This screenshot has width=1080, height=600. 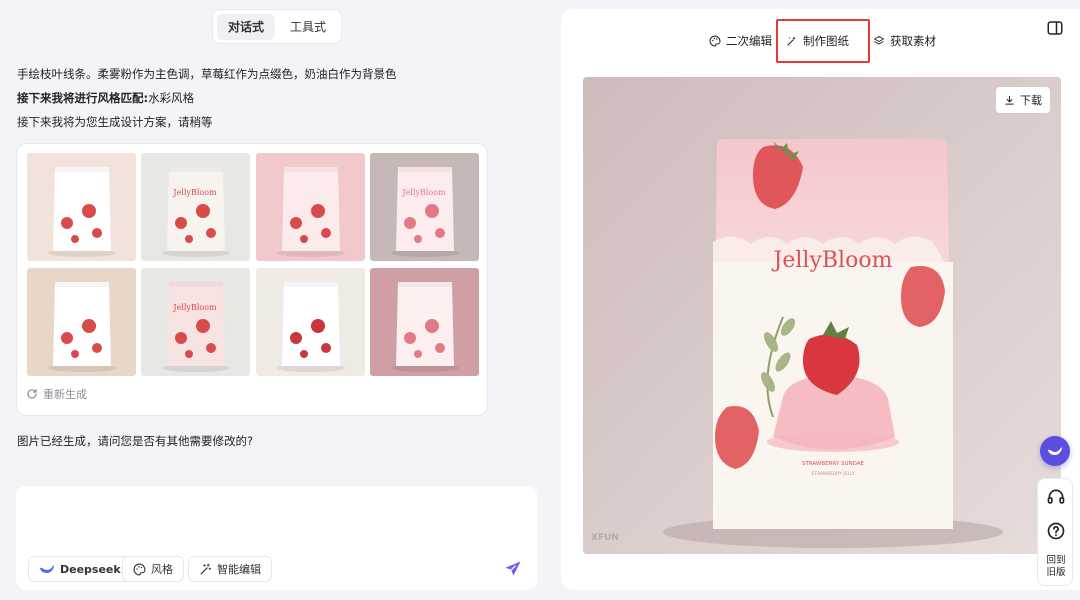 What do you see at coordinates (826, 41) in the screenshot?
I see `tab-label: 制作图纸` at bounding box center [826, 41].